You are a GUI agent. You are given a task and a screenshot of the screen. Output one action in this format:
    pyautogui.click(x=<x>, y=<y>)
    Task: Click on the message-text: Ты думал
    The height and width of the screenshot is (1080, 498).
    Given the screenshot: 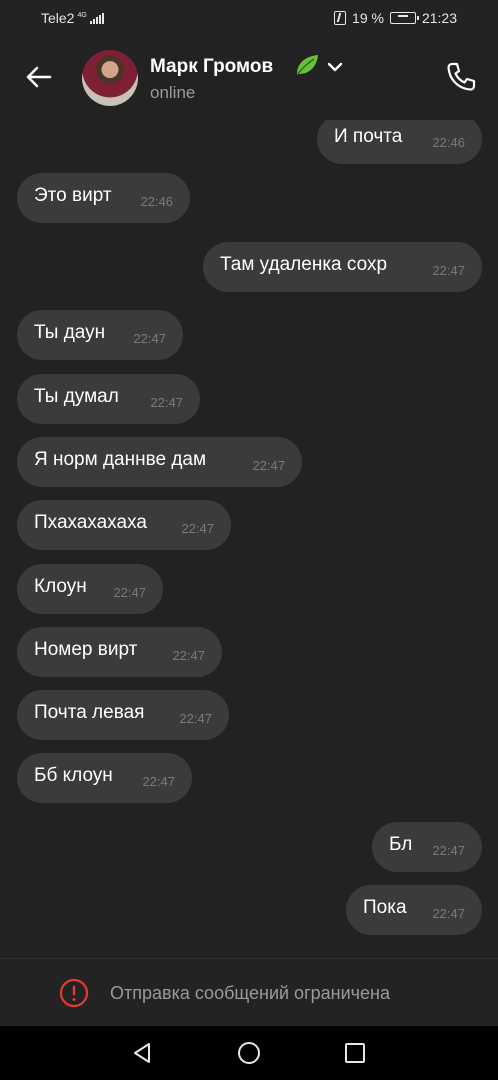 What is the action you would take?
    pyautogui.click(x=76, y=396)
    